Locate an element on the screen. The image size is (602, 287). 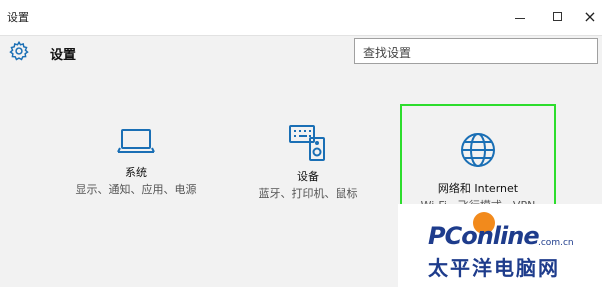
gear-icon is located at coordinates (19, 50).